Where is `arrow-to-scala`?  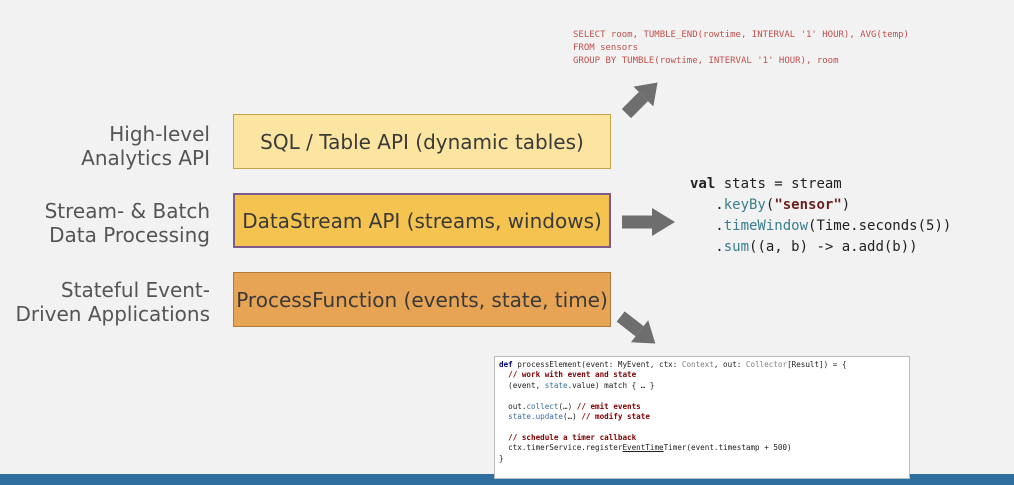
arrow-to-scala is located at coordinates (648, 222).